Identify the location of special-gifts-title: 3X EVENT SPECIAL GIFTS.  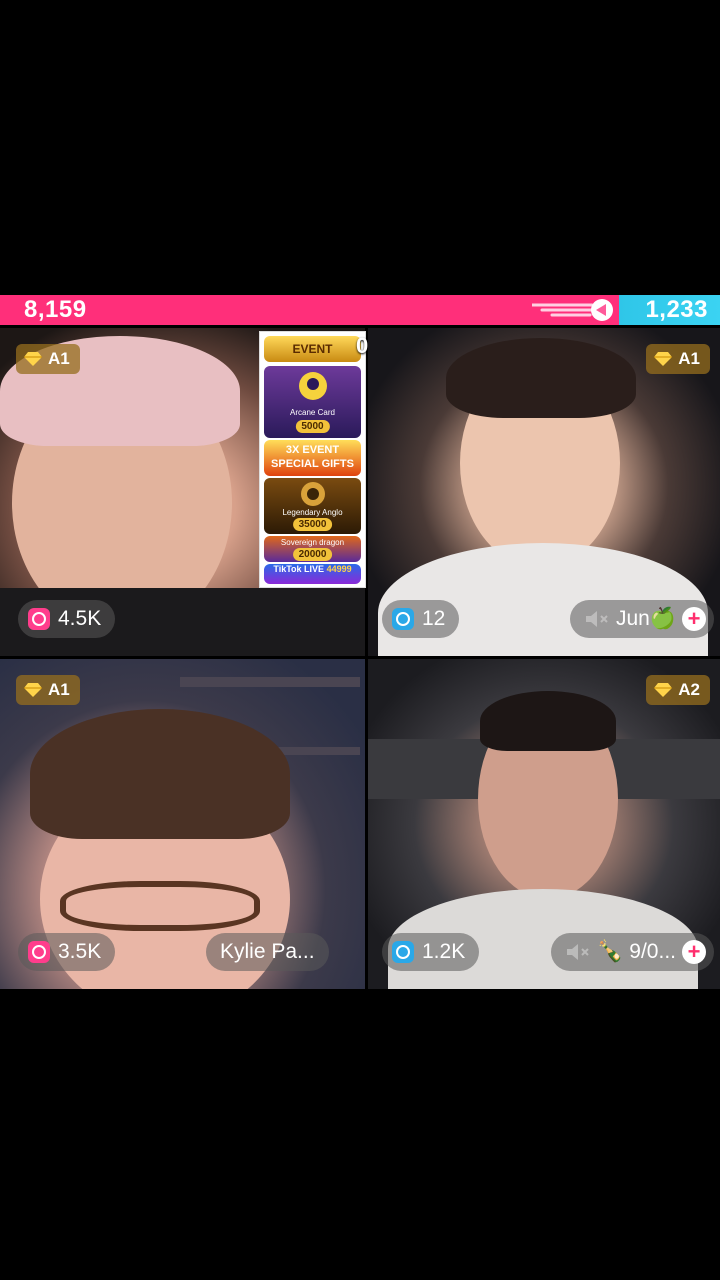
(312, 458).